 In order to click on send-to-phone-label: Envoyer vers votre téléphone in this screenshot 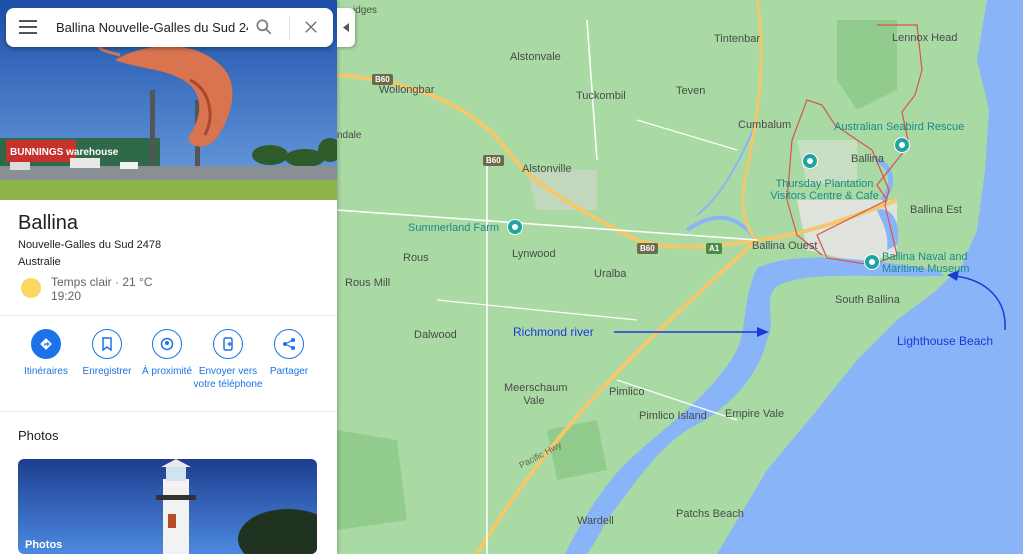, I will do `click(228, 378)`.